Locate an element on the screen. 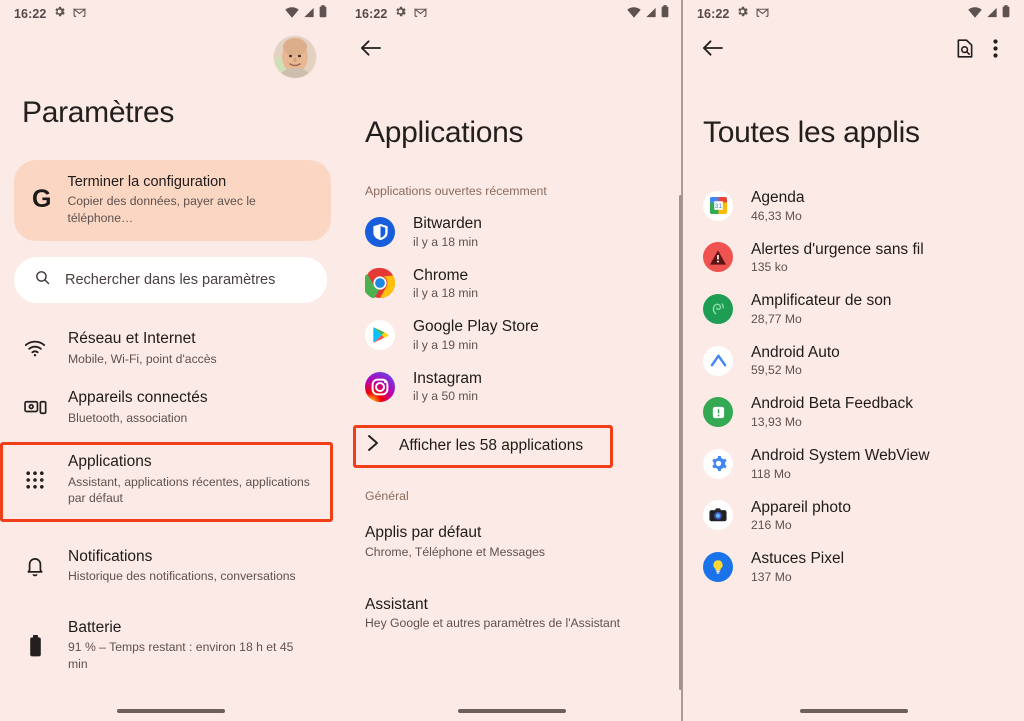 Image resolution: width=1024 pixels, height=721 pixels. sidebar-item-title: Applications is located at coordinates (110, 462).